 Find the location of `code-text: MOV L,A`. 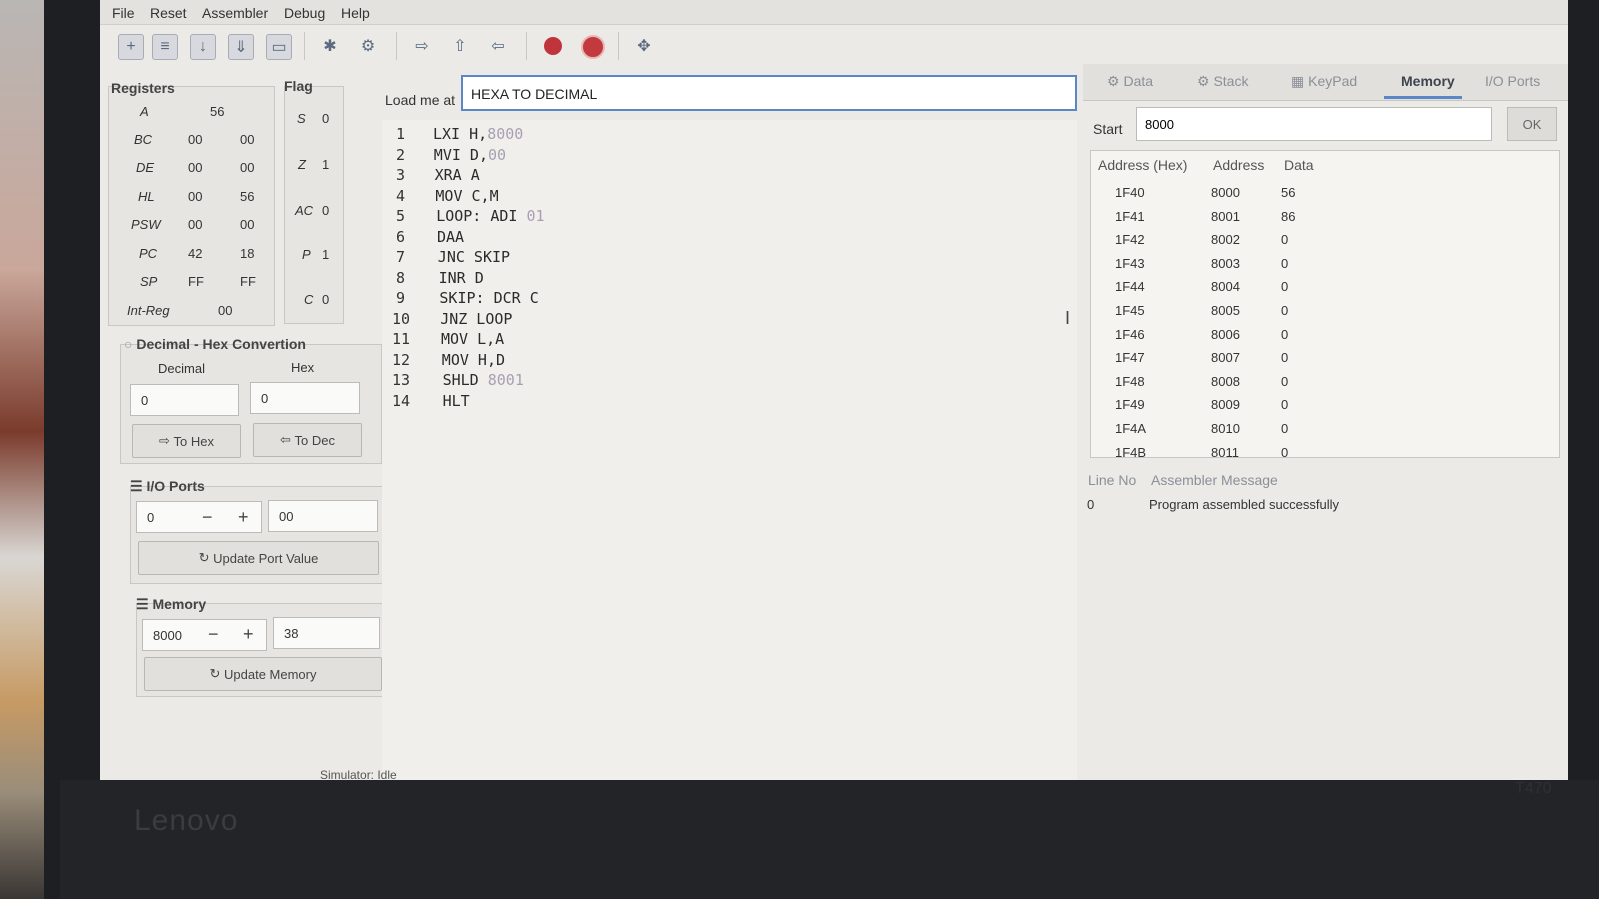

code-text: MOV L,A is located at coordinates (473, 339).